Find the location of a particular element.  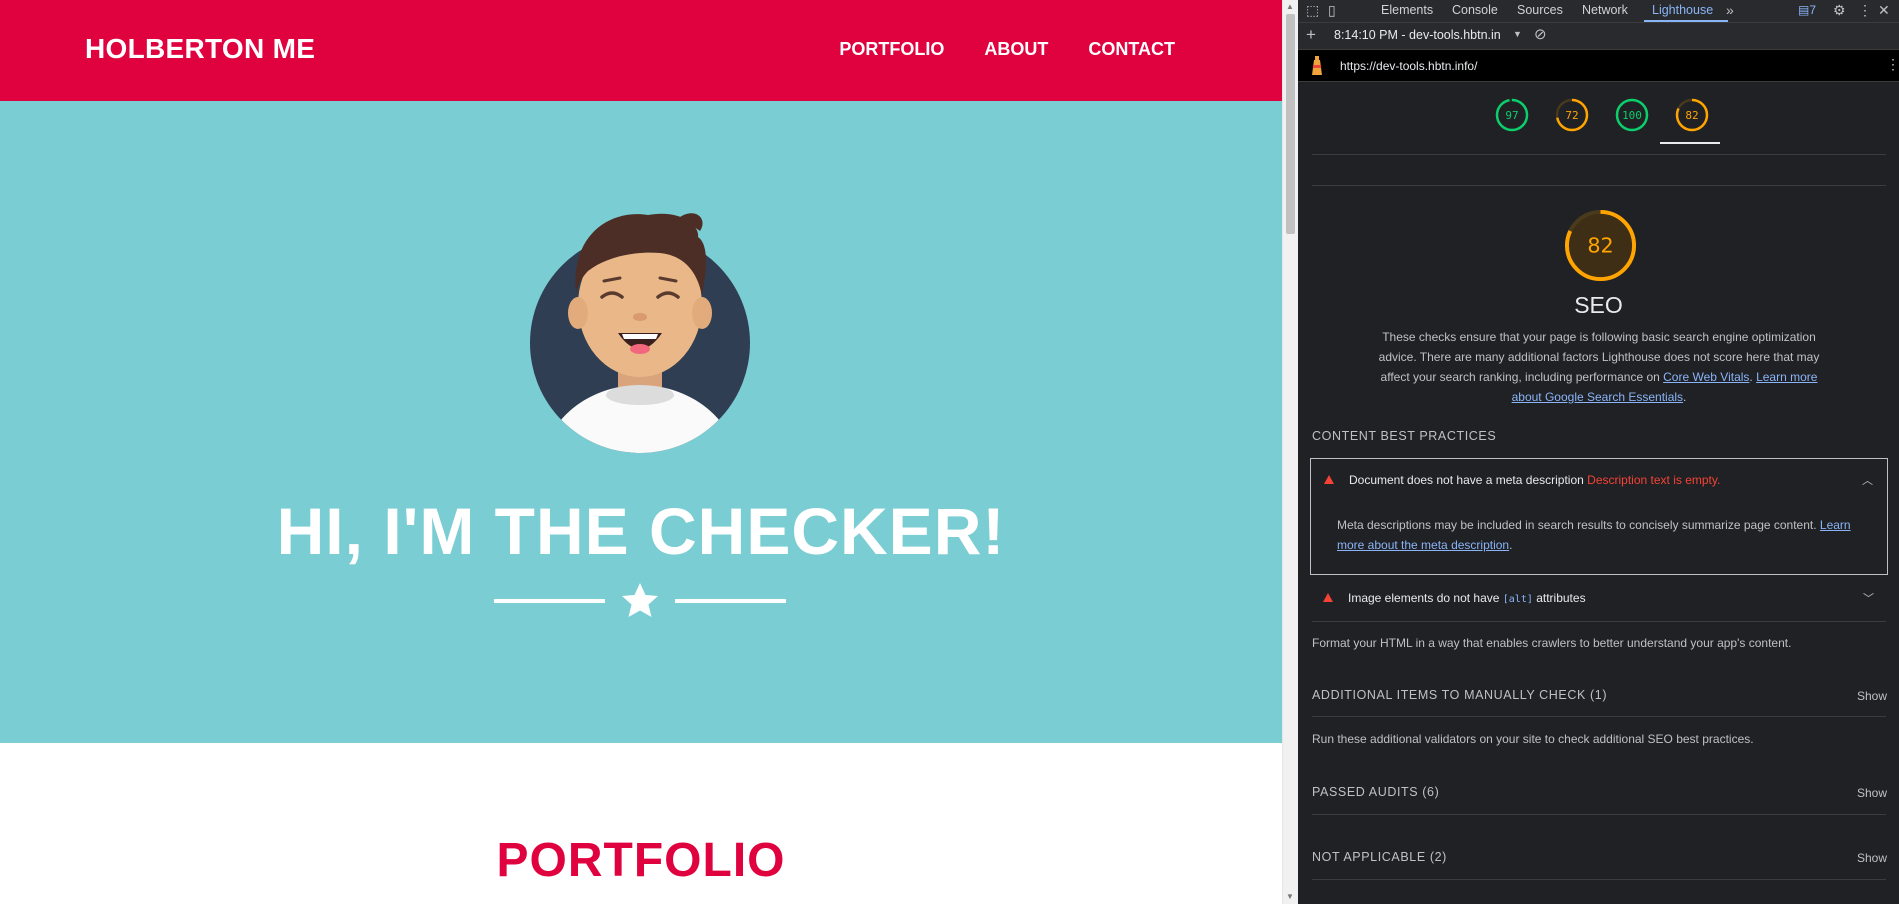

collapse-chevron-icon: ︿ is located at coordinates (1867, 480).